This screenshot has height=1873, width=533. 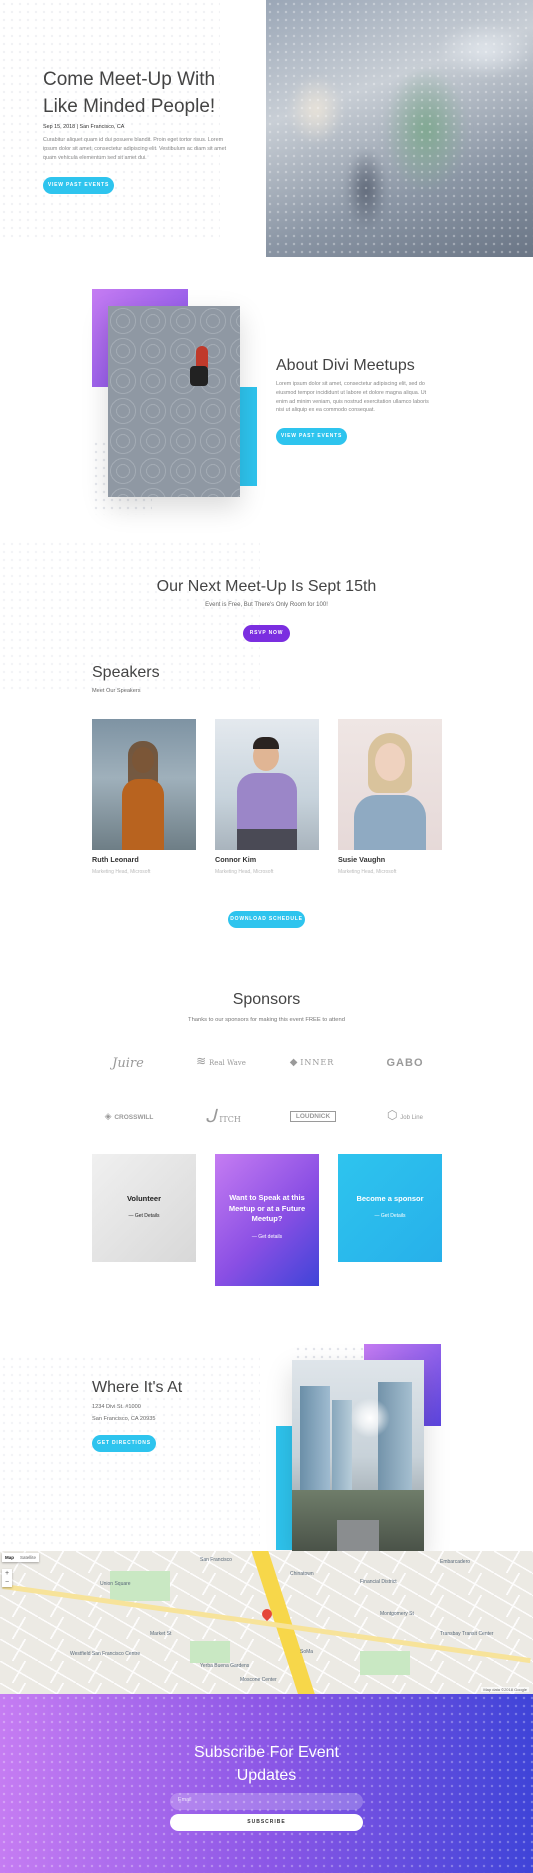 What do you see at coordinates (216, 1560) in the screenshot?
I see `map-label: San Francisco` at bounding box center [216, 1560].